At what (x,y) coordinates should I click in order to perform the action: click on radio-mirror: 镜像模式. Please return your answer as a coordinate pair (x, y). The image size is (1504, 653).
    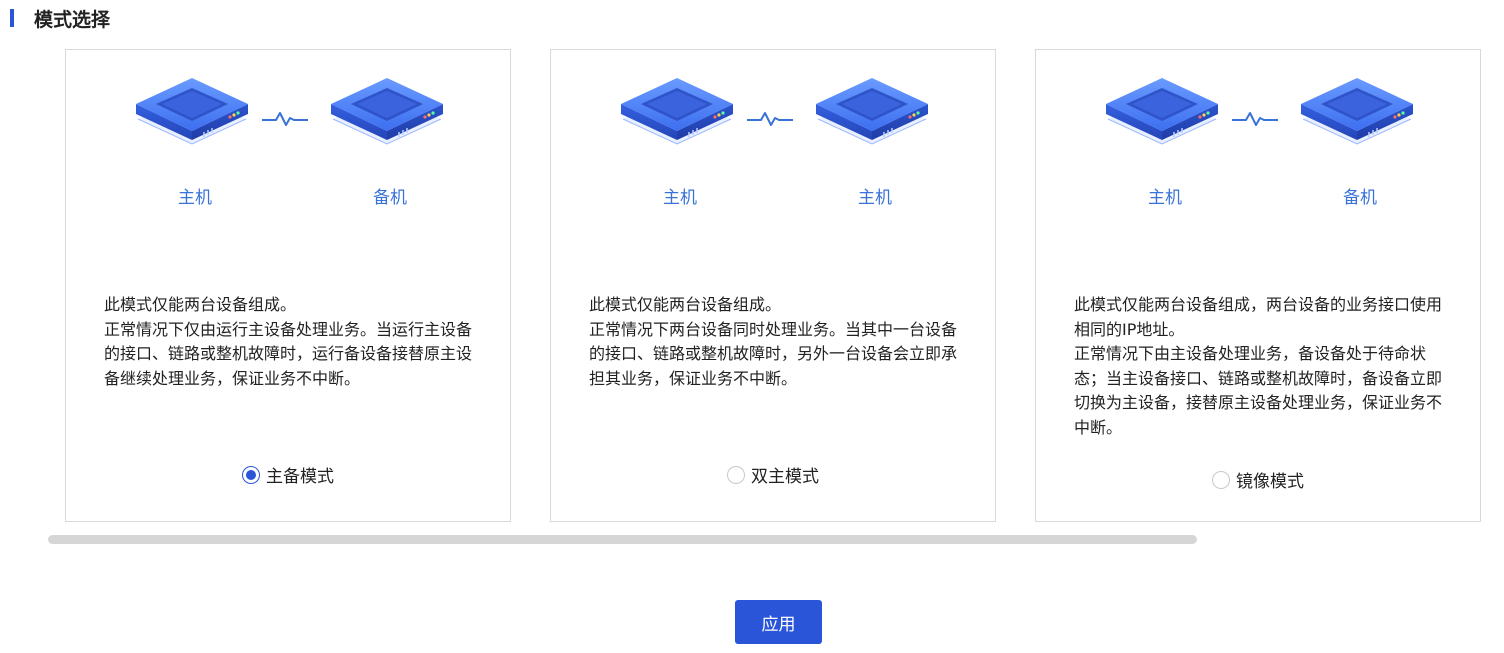
    Looking at the image, I should click on (1258, 479).